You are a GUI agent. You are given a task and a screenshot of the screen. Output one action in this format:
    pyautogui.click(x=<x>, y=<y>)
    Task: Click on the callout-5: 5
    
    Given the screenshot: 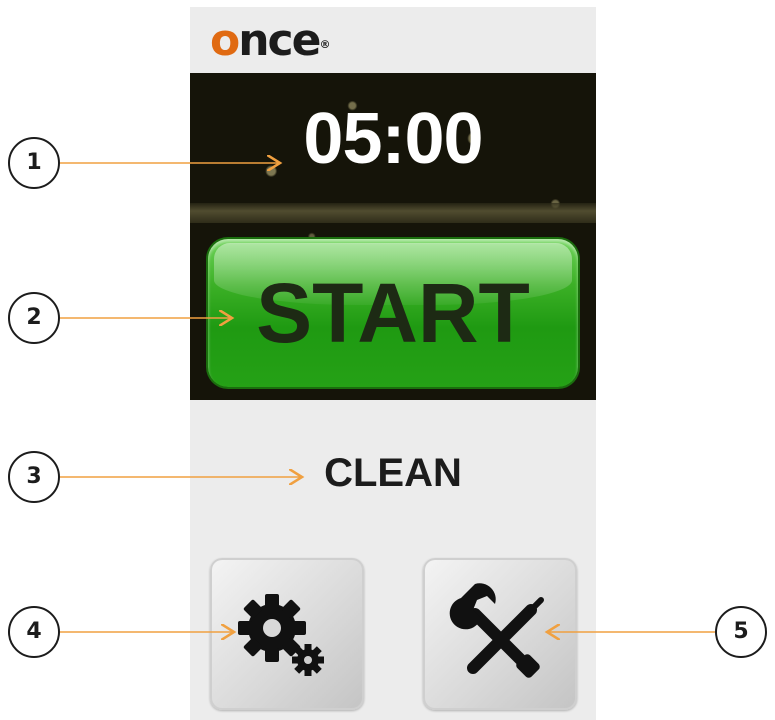 What is the action you would take?
    pyautogui.click(x=741, y=632)
    